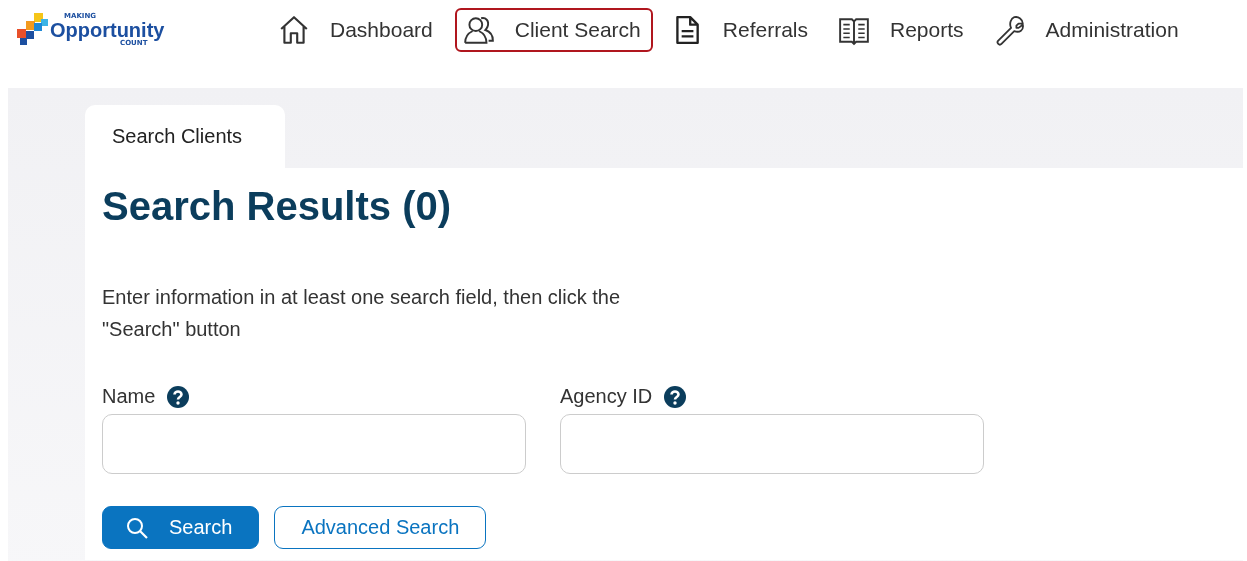 The image size is (1247, 561). I want to click on advanced-search-button: Advanced Search, so click(380, 527).